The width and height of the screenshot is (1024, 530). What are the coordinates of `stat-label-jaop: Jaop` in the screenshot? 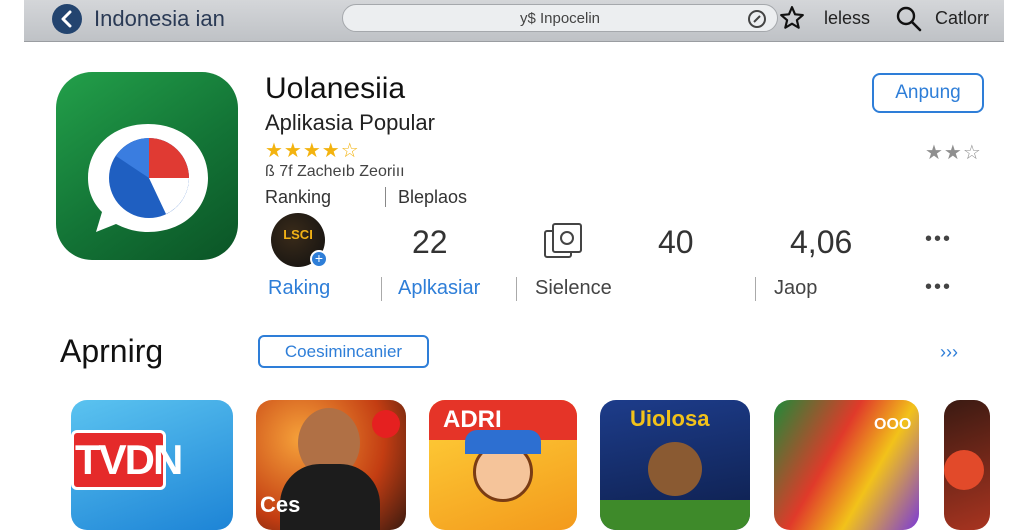 It's located at (796, 288).